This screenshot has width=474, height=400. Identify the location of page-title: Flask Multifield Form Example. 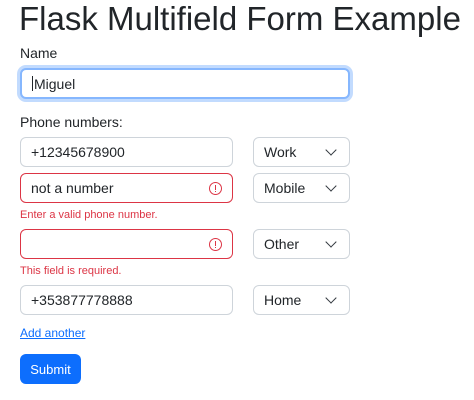
(240, 18).